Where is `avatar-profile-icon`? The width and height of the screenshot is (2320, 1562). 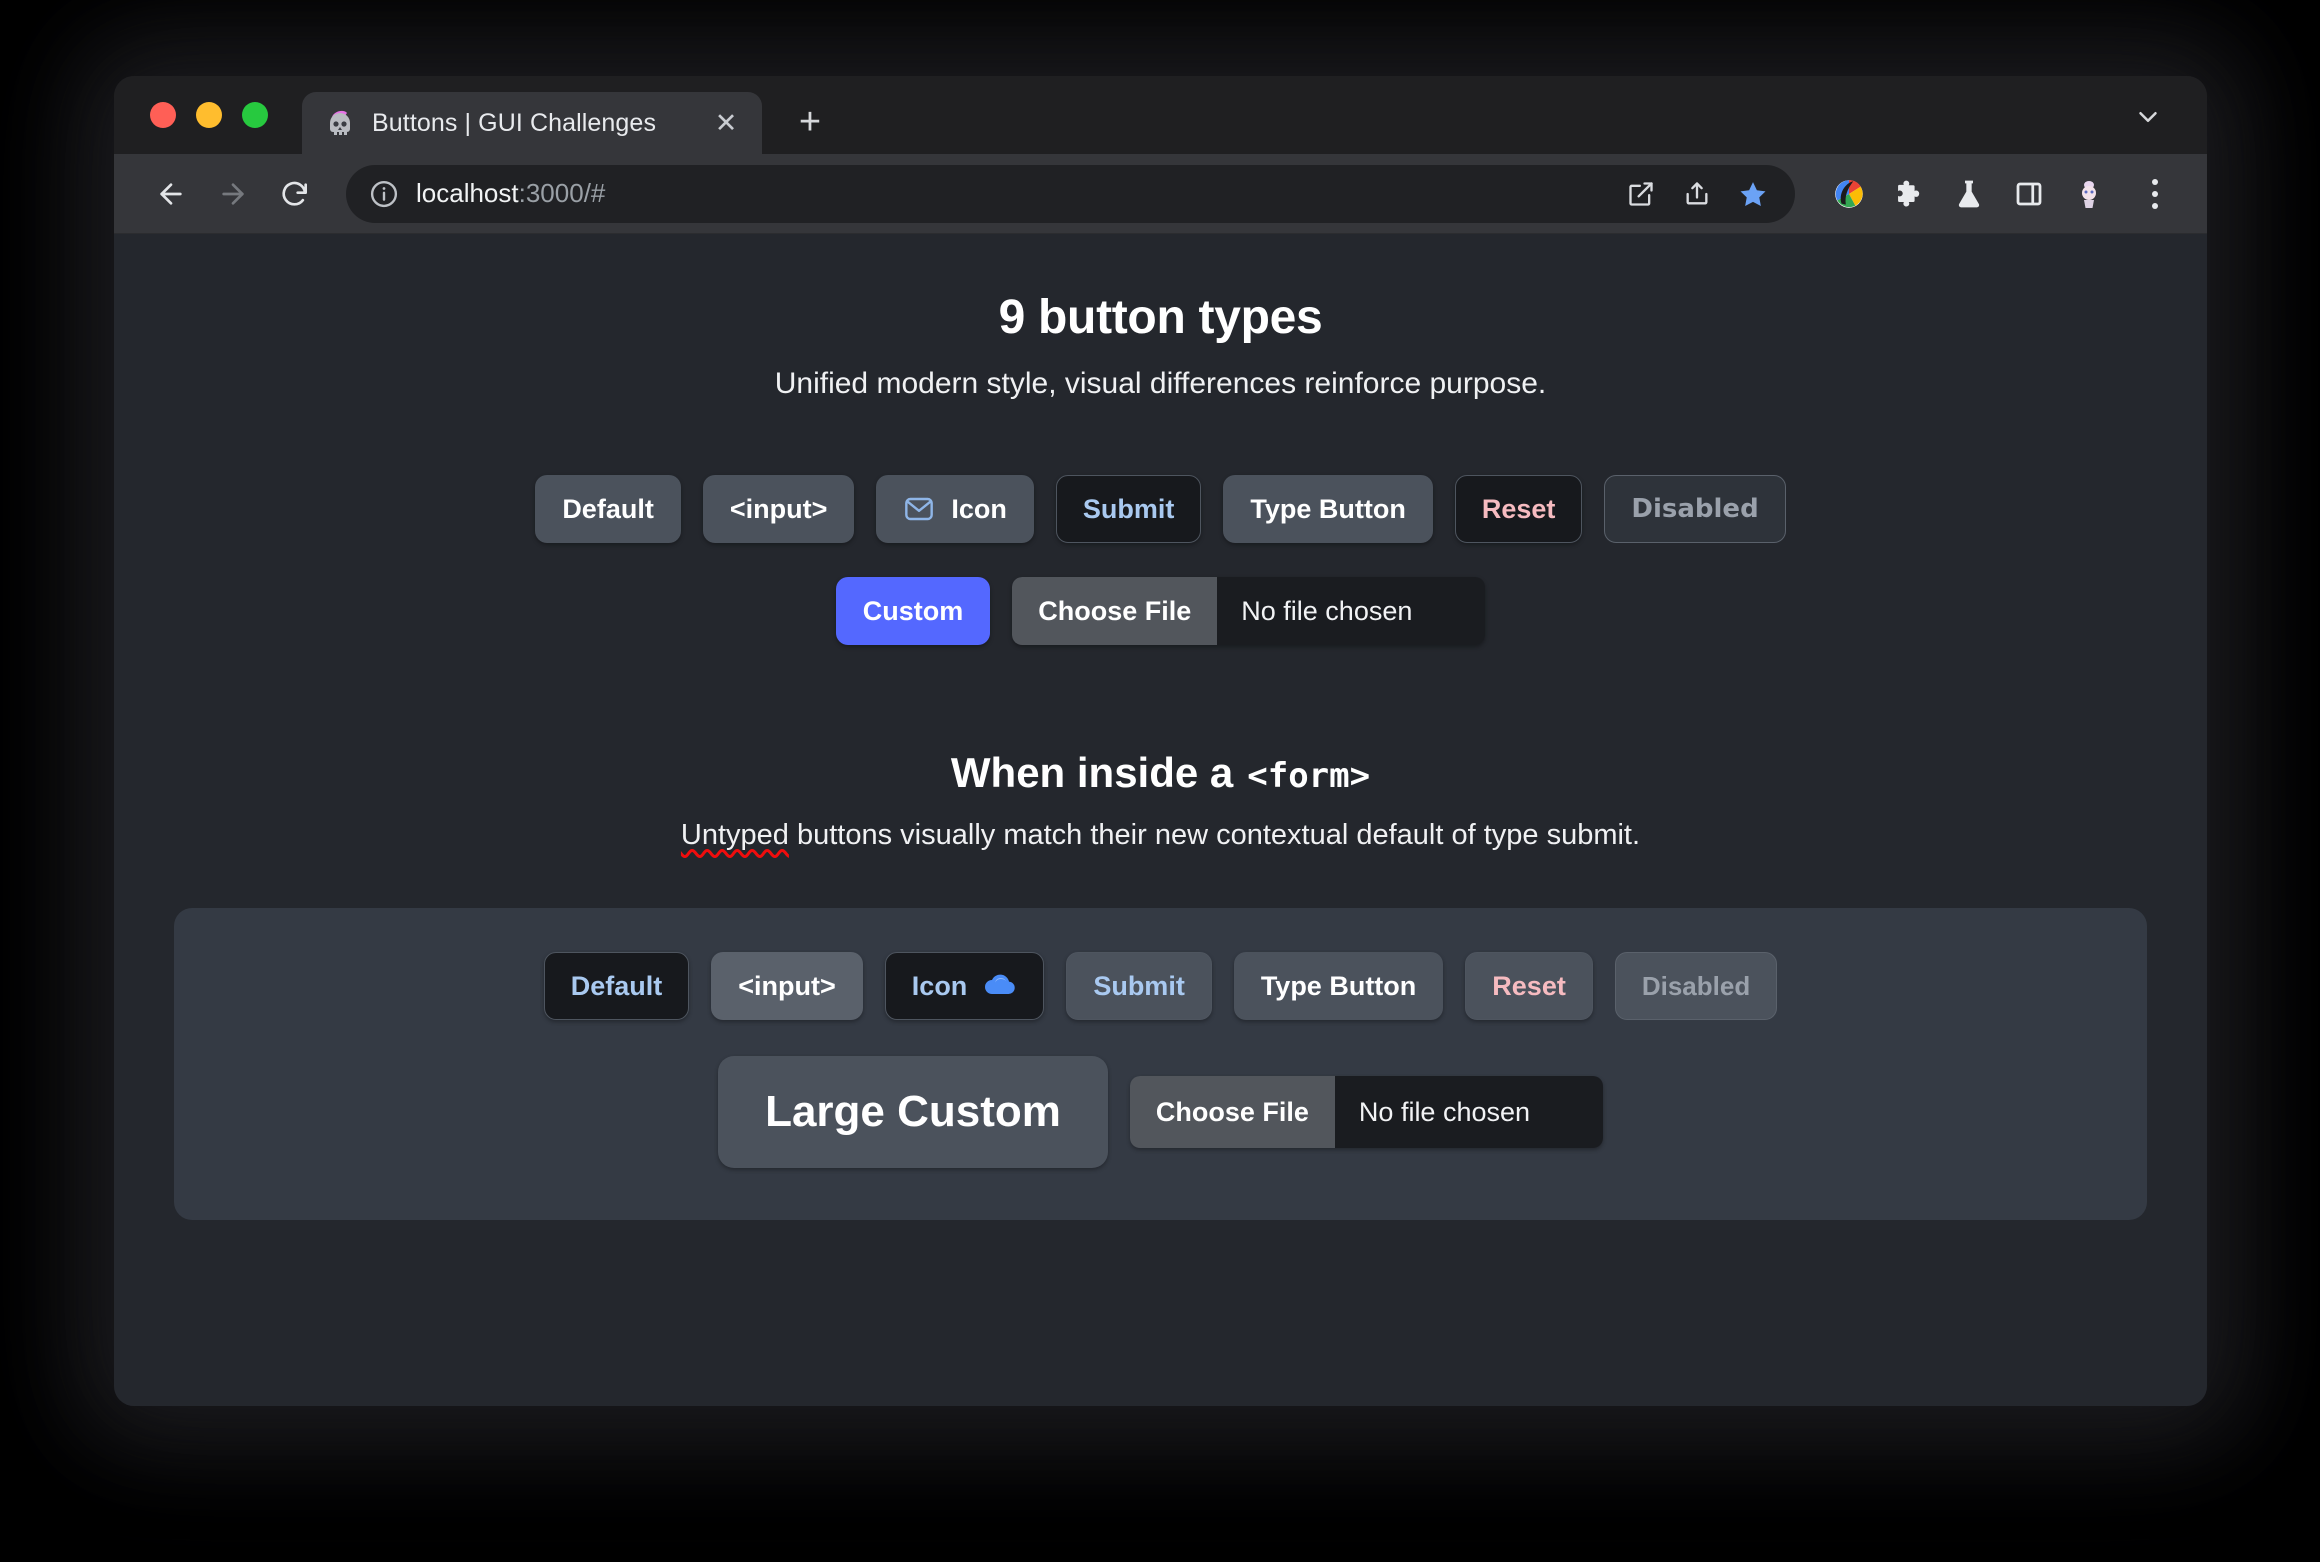 avatar-profile-icon is located at coordinates (2089, 194).